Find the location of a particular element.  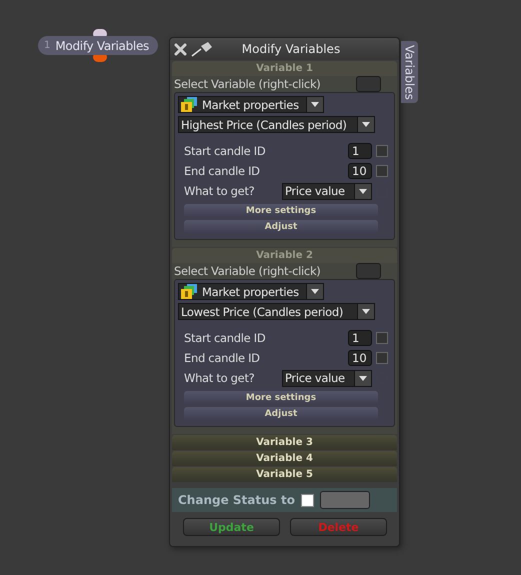

pin-icon is located at coordinates (202, 49).